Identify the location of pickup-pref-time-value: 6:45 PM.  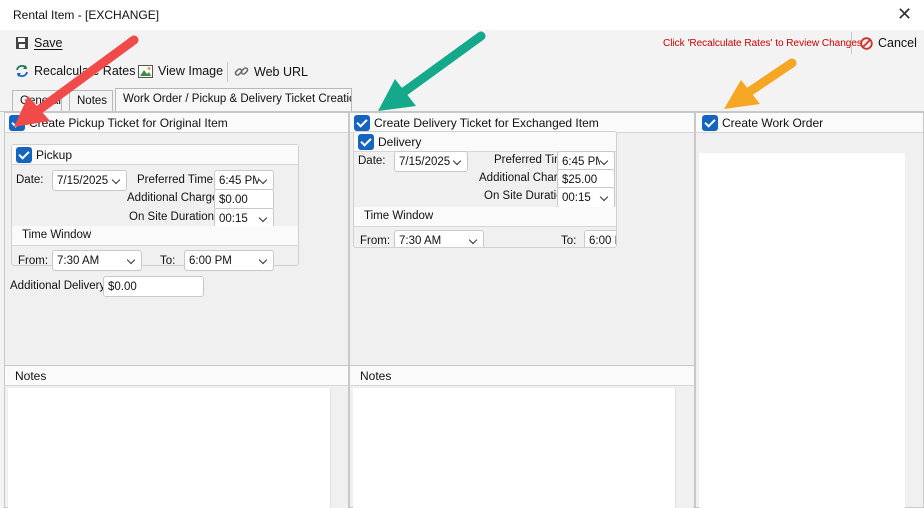
(239, 180).